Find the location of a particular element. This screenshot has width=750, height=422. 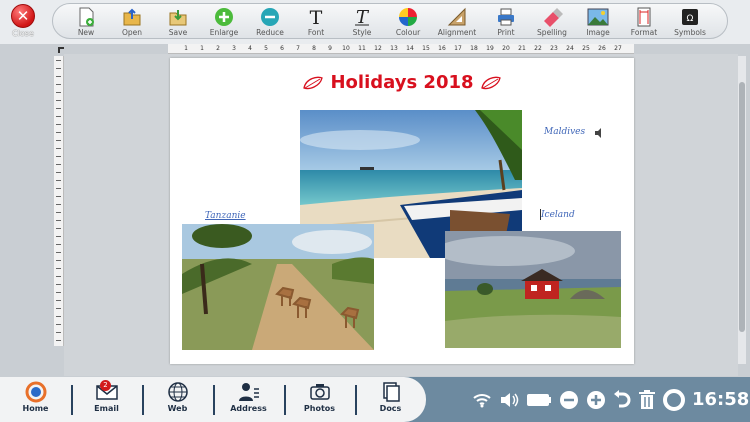

font-button: T Font is located at coordinates (316, 20).